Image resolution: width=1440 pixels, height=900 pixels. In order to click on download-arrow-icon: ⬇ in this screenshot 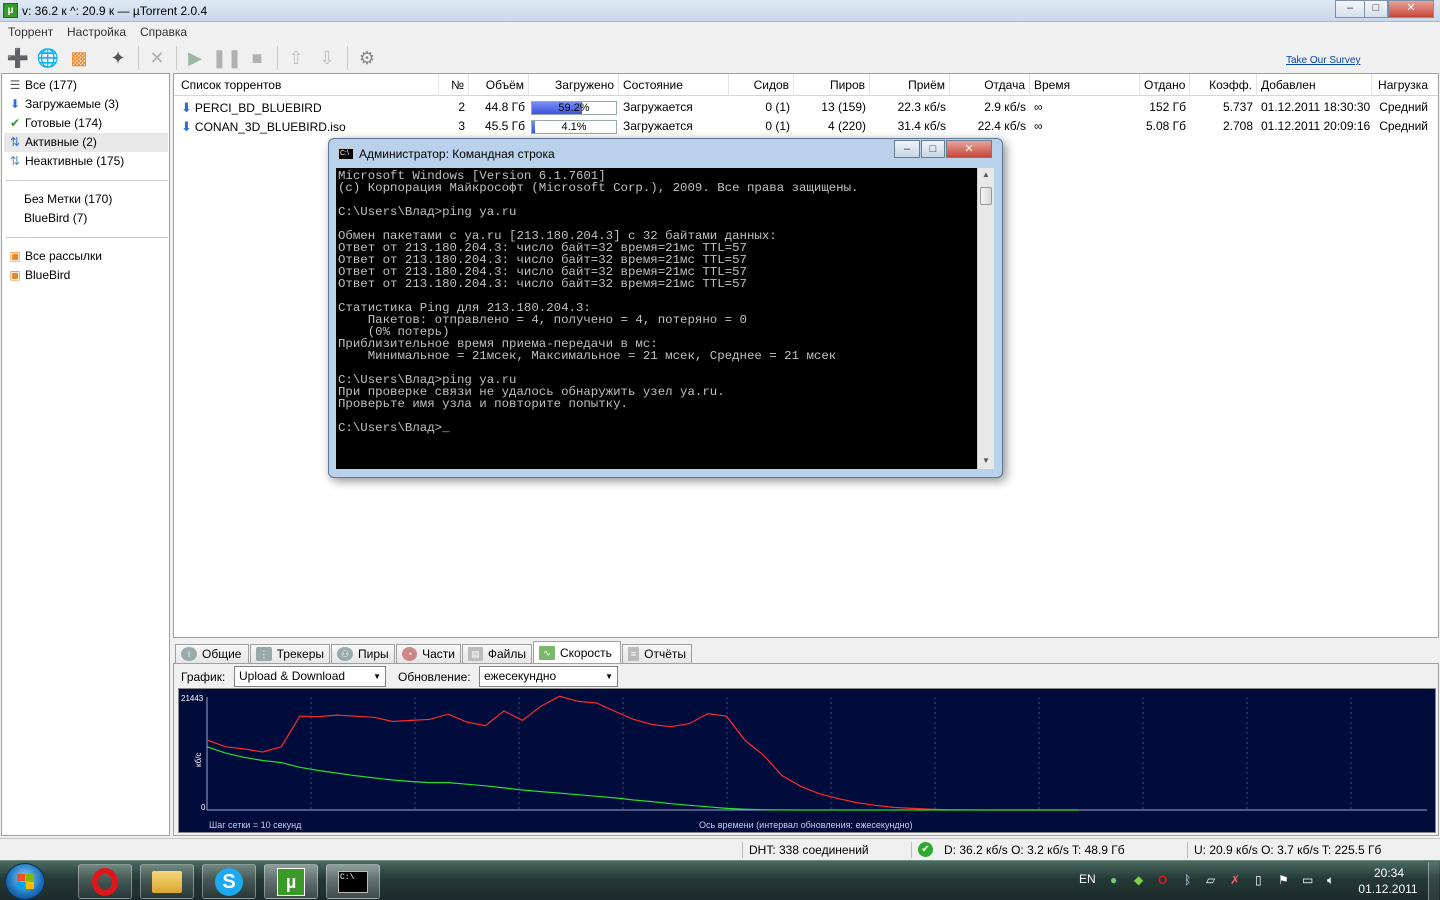, I will do `click(186, 107)`.